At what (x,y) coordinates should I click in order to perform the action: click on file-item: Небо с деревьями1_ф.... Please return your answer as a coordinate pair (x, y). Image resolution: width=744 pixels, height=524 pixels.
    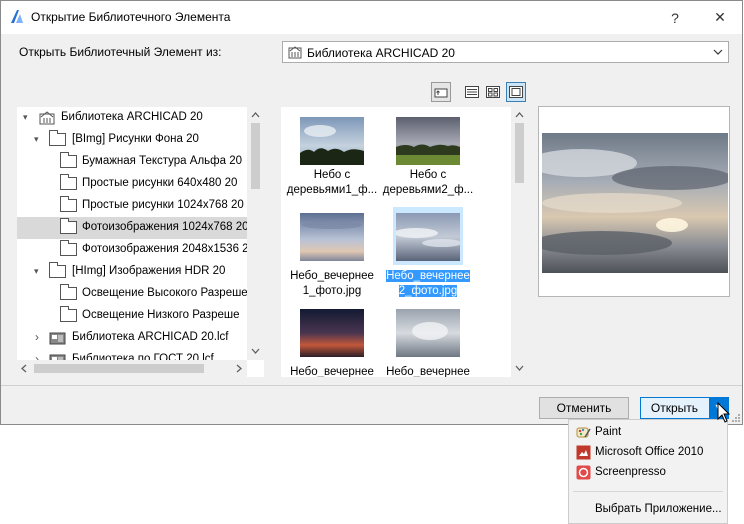
    Looking at the image, I should click on (332, 159).